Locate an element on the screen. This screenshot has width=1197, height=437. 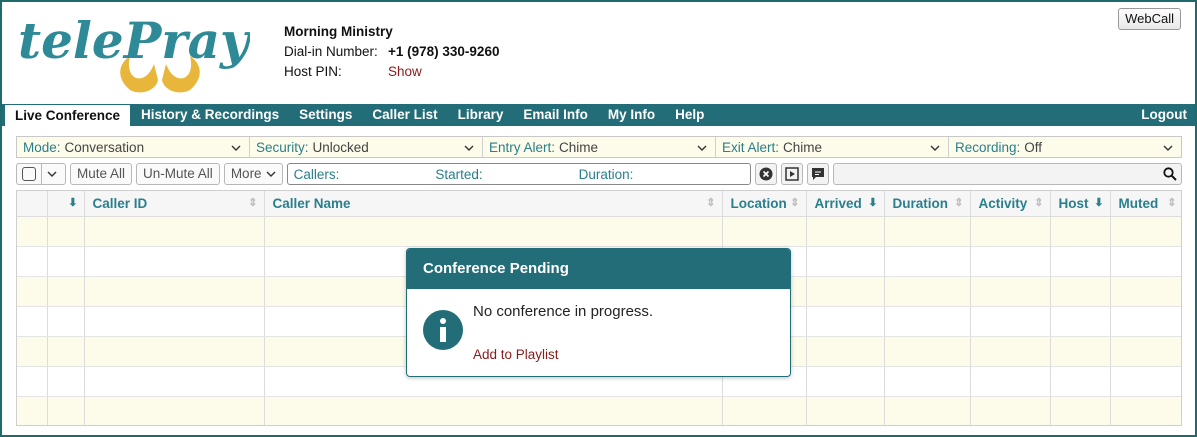
search-input is located at coordinates (1007, 174).